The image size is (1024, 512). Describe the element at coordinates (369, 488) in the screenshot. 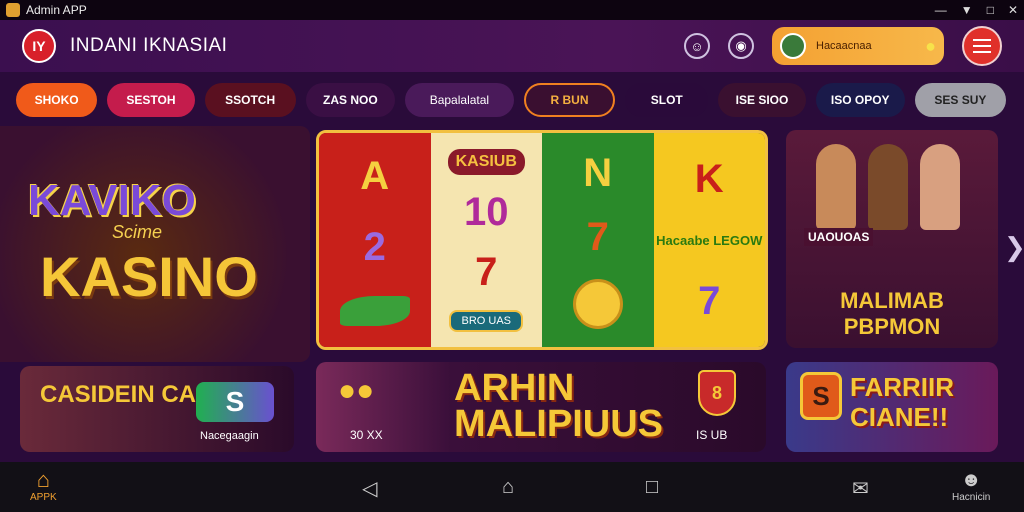

I see `back-icon: ◁` at that location.